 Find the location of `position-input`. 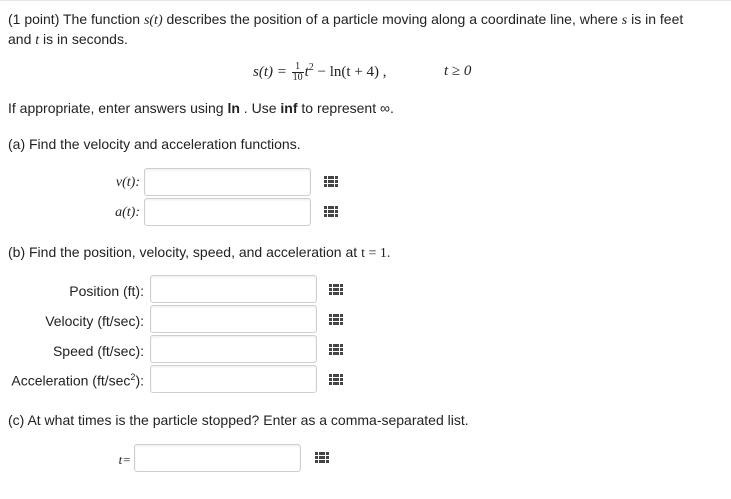

position-input is located at coordinates (233, 289).